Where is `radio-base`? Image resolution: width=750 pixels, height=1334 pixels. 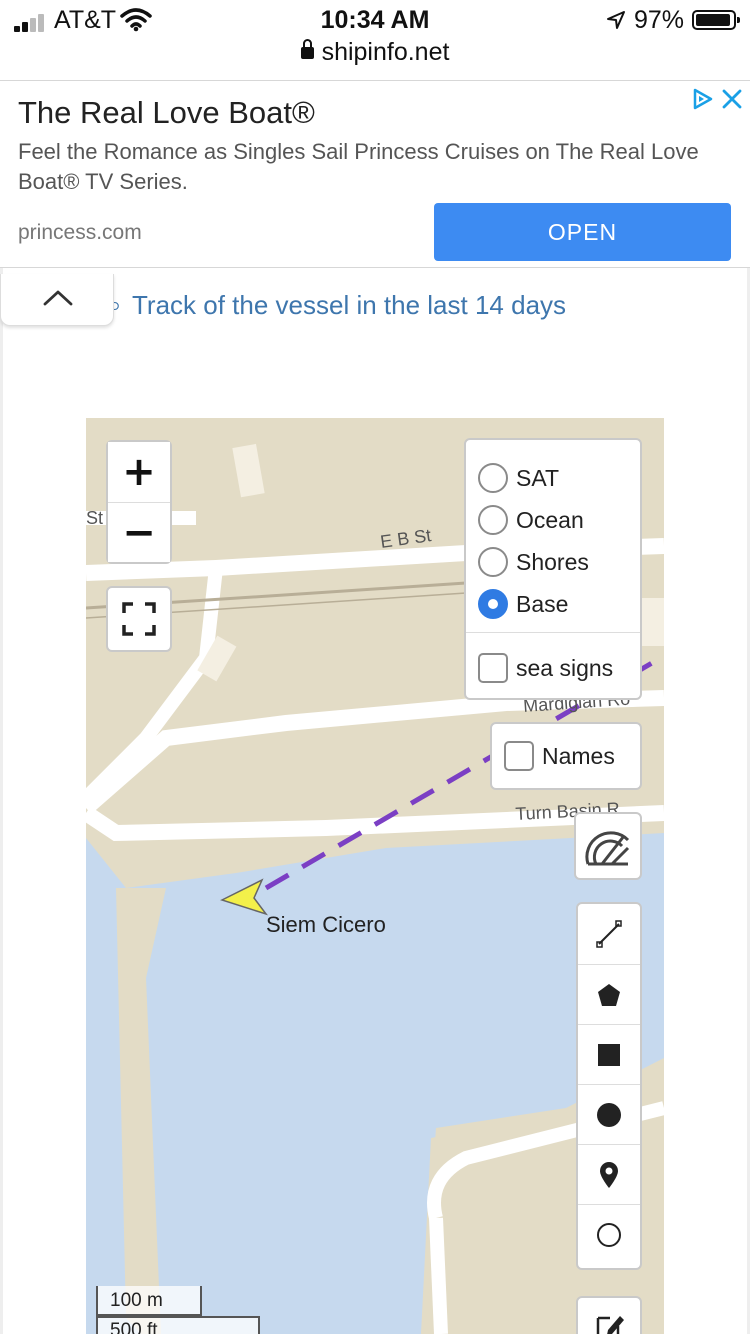
radio-base is located at coordinates (493, 604).